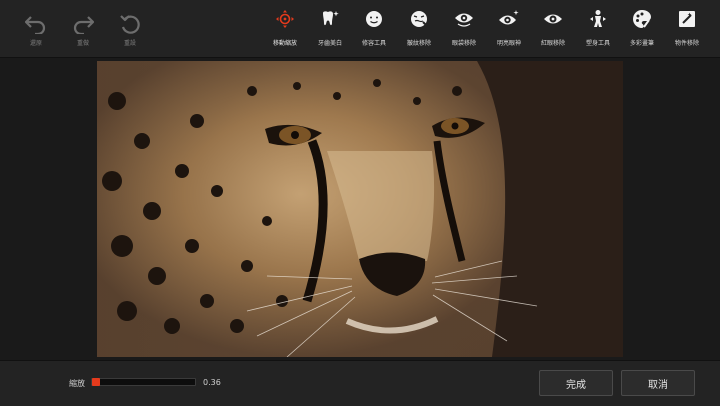 The width and height of the screenshot is (720, 406). I want to click on tool-object-removal: 物件移除, so click(687, 30).